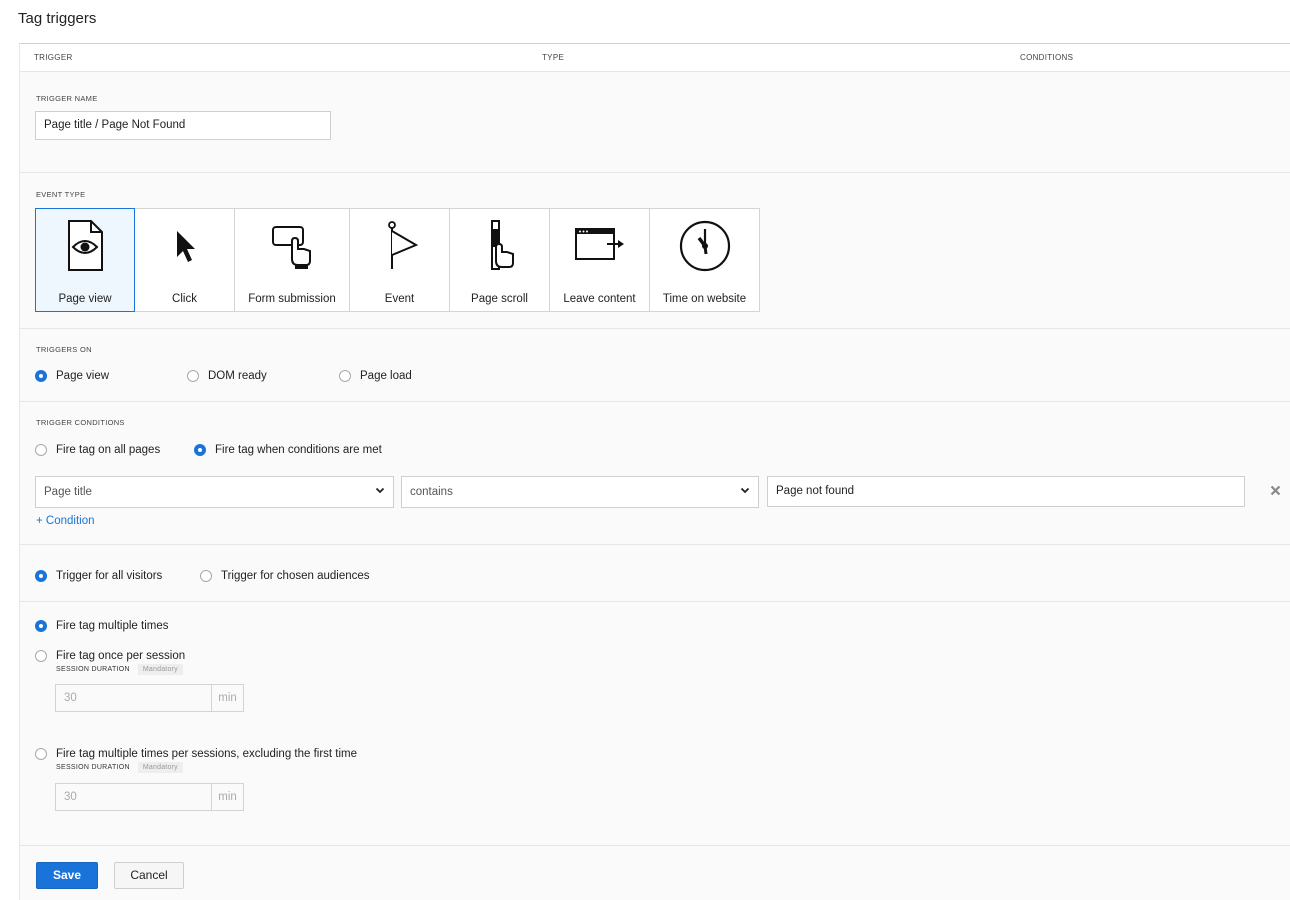 The image size is (1290, 900). What do you see at coordinates (1006, 491) in the screenshot?
I see `condition-value-input: Page not found` at bounding box center [1006, 491].